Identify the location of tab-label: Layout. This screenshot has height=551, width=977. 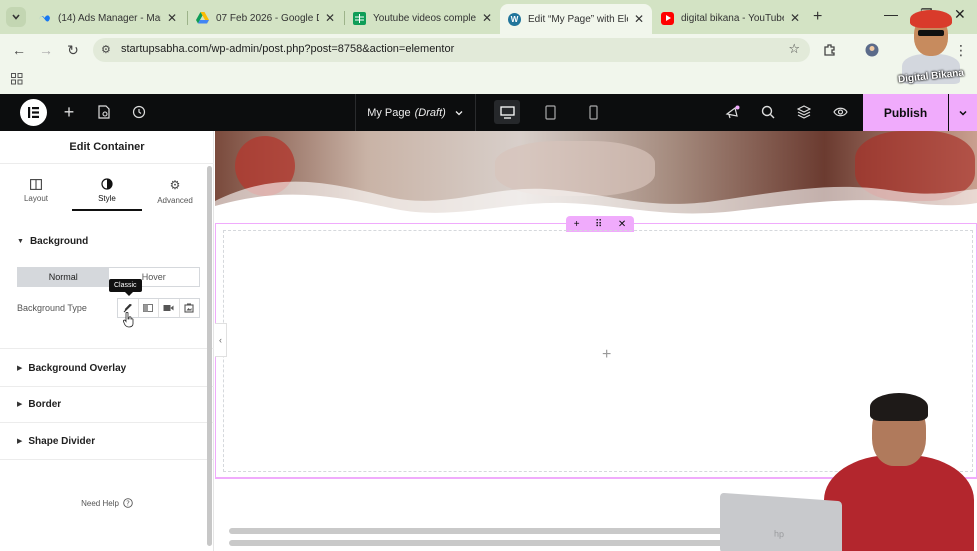
(36, 198).